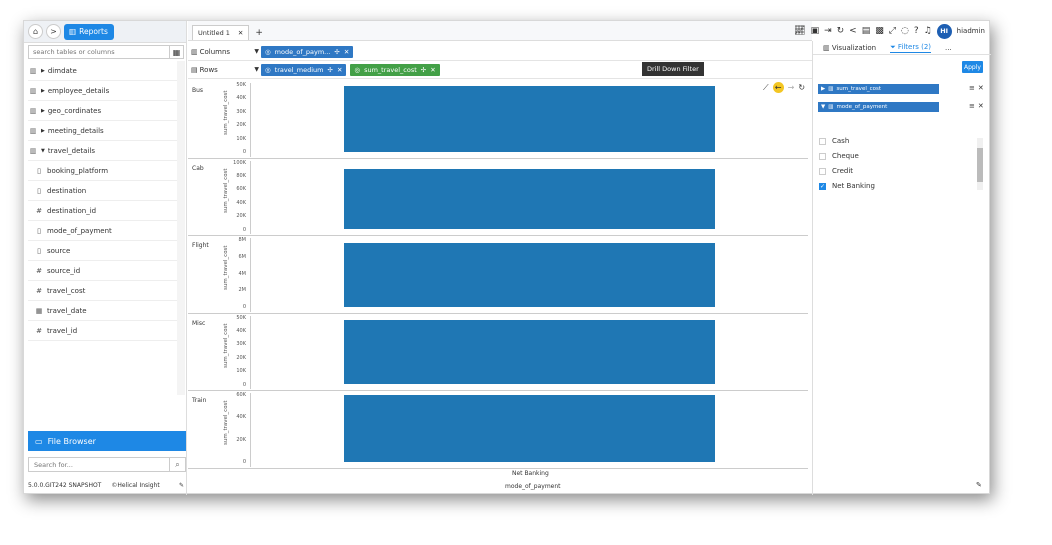  Describe the element at coordinates (791, 87) in the screenshot. I see `drill-forward-icon: →` at that location.